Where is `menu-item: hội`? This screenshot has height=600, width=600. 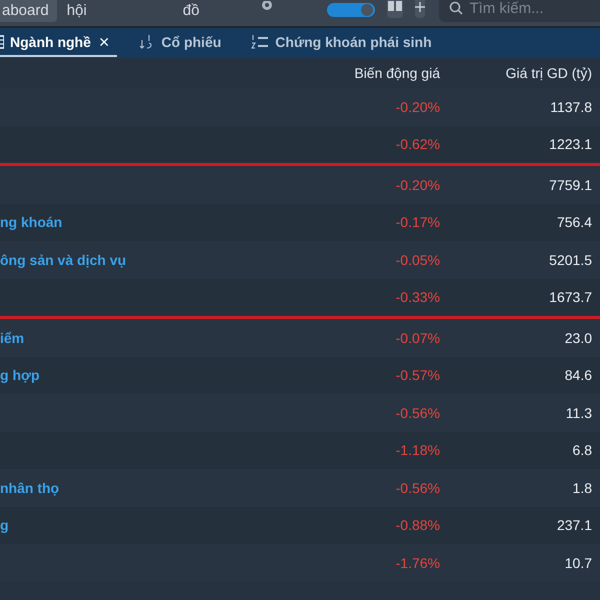 menu-item: hội is located at coordinates (74, 11).